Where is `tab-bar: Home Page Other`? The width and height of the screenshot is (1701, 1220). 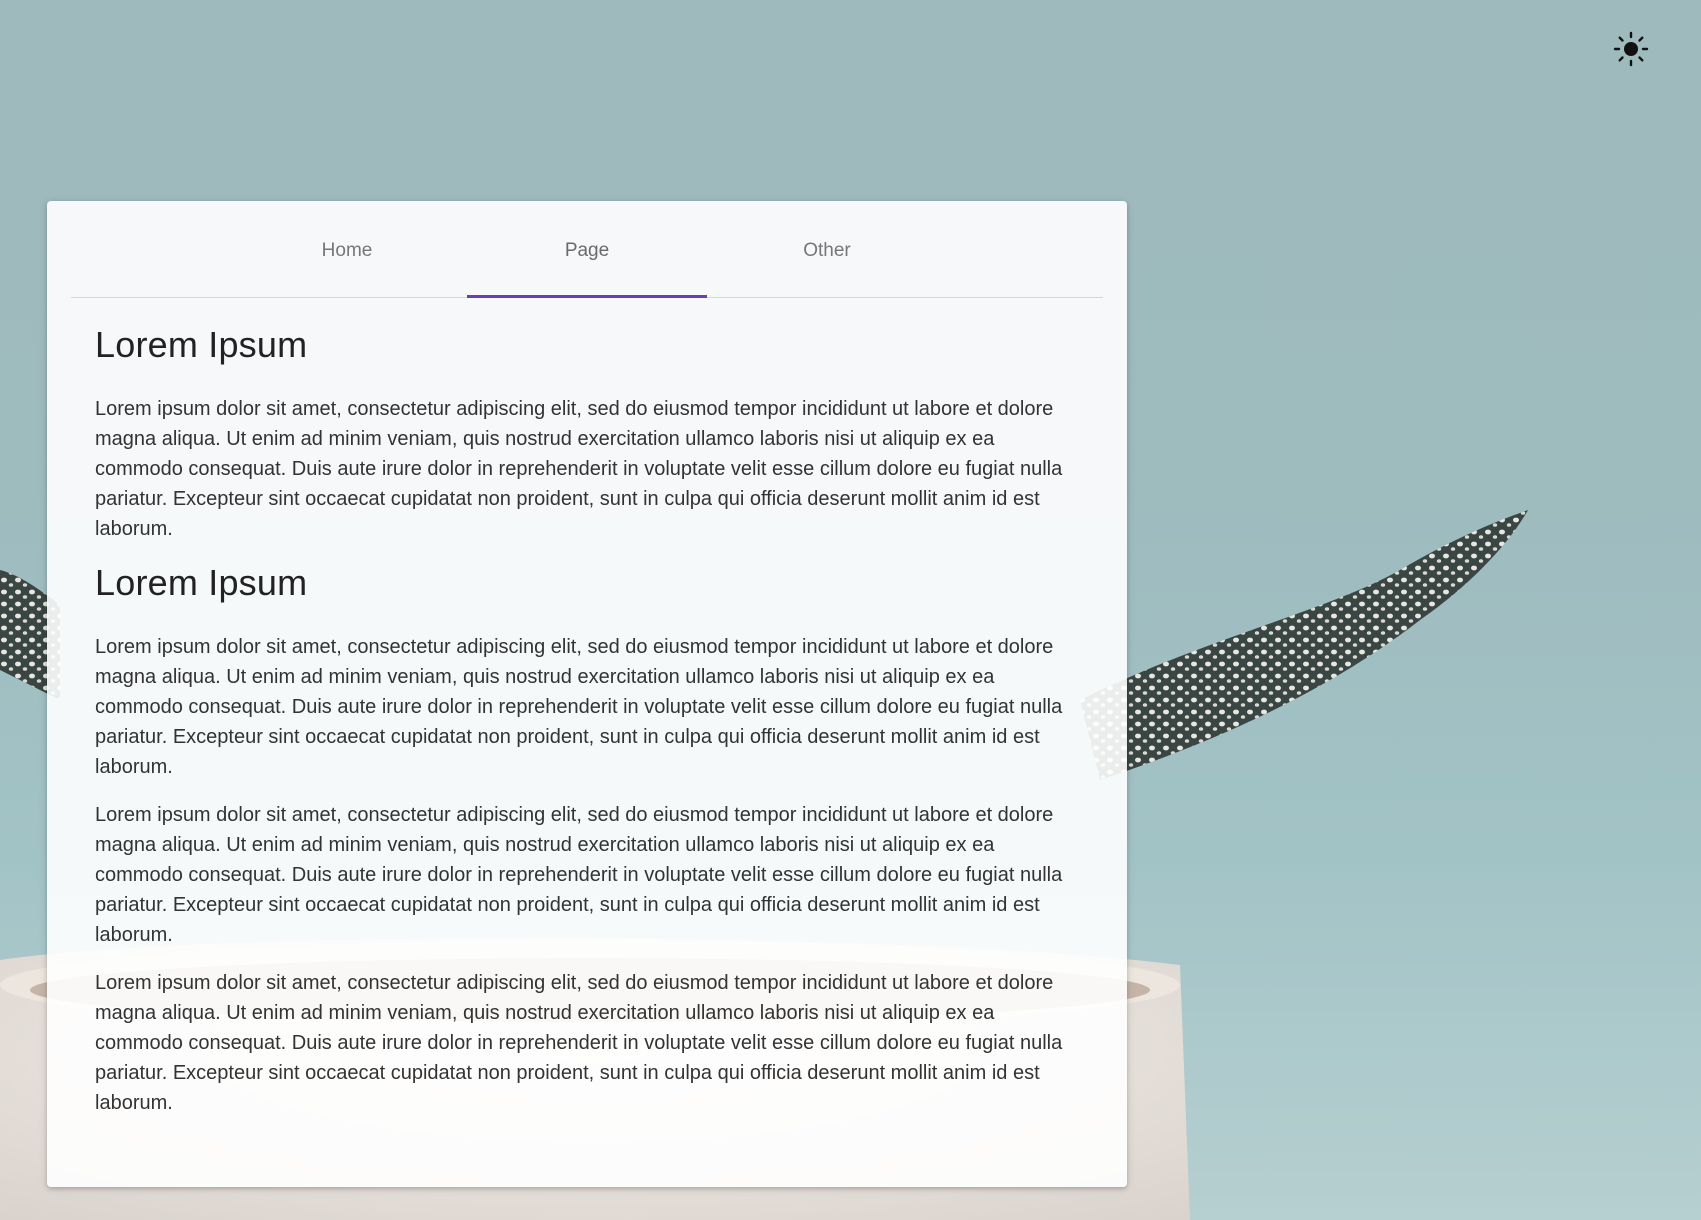 tab-bar: Home Page Other is located at coordinates (587, 249).